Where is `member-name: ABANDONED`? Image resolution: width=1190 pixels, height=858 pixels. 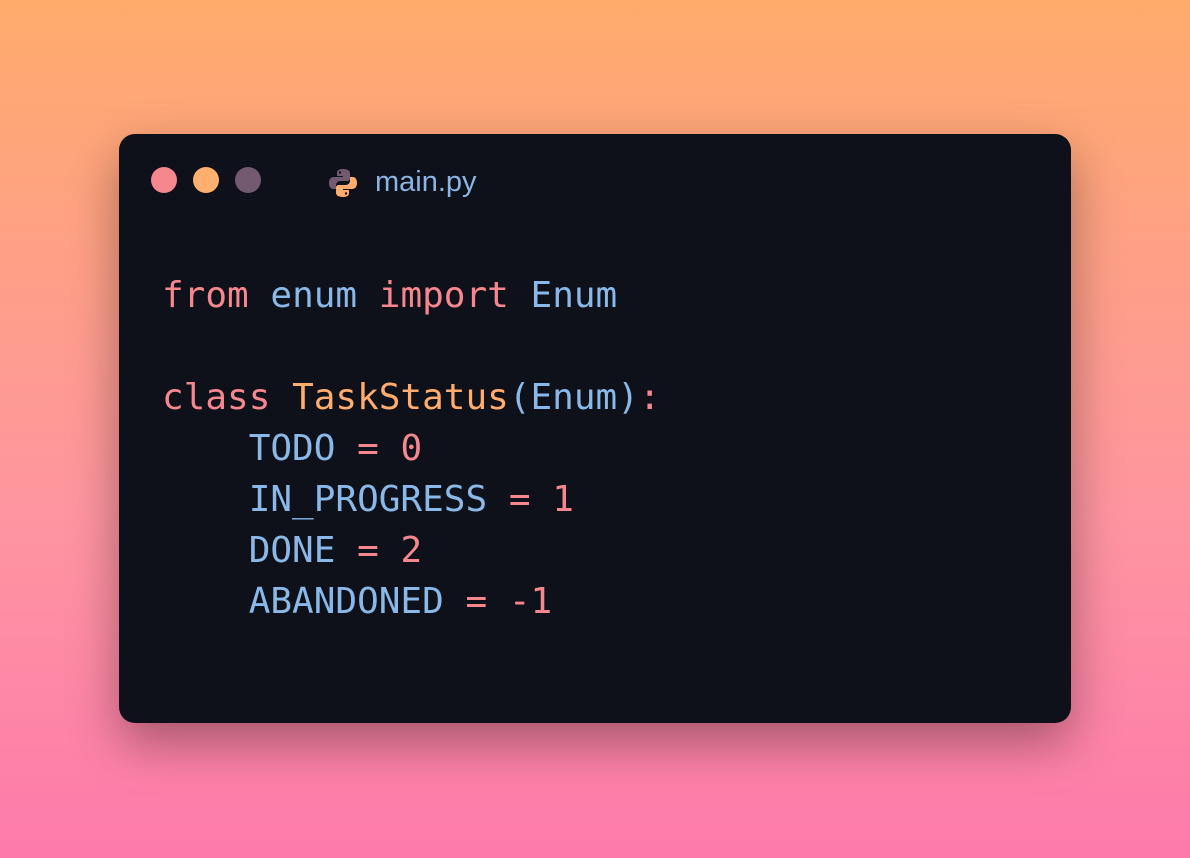
member-name: ABANDONED is located at coordinates (346, 601).